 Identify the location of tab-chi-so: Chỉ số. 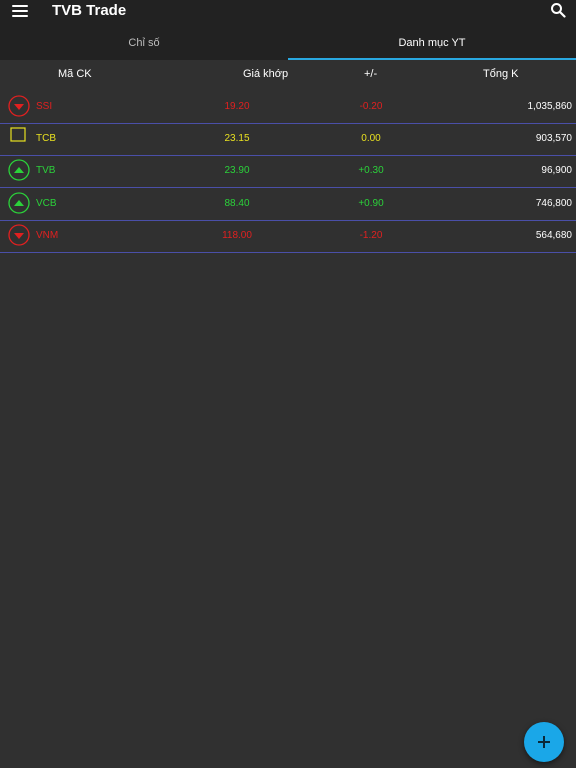
(144, 44).